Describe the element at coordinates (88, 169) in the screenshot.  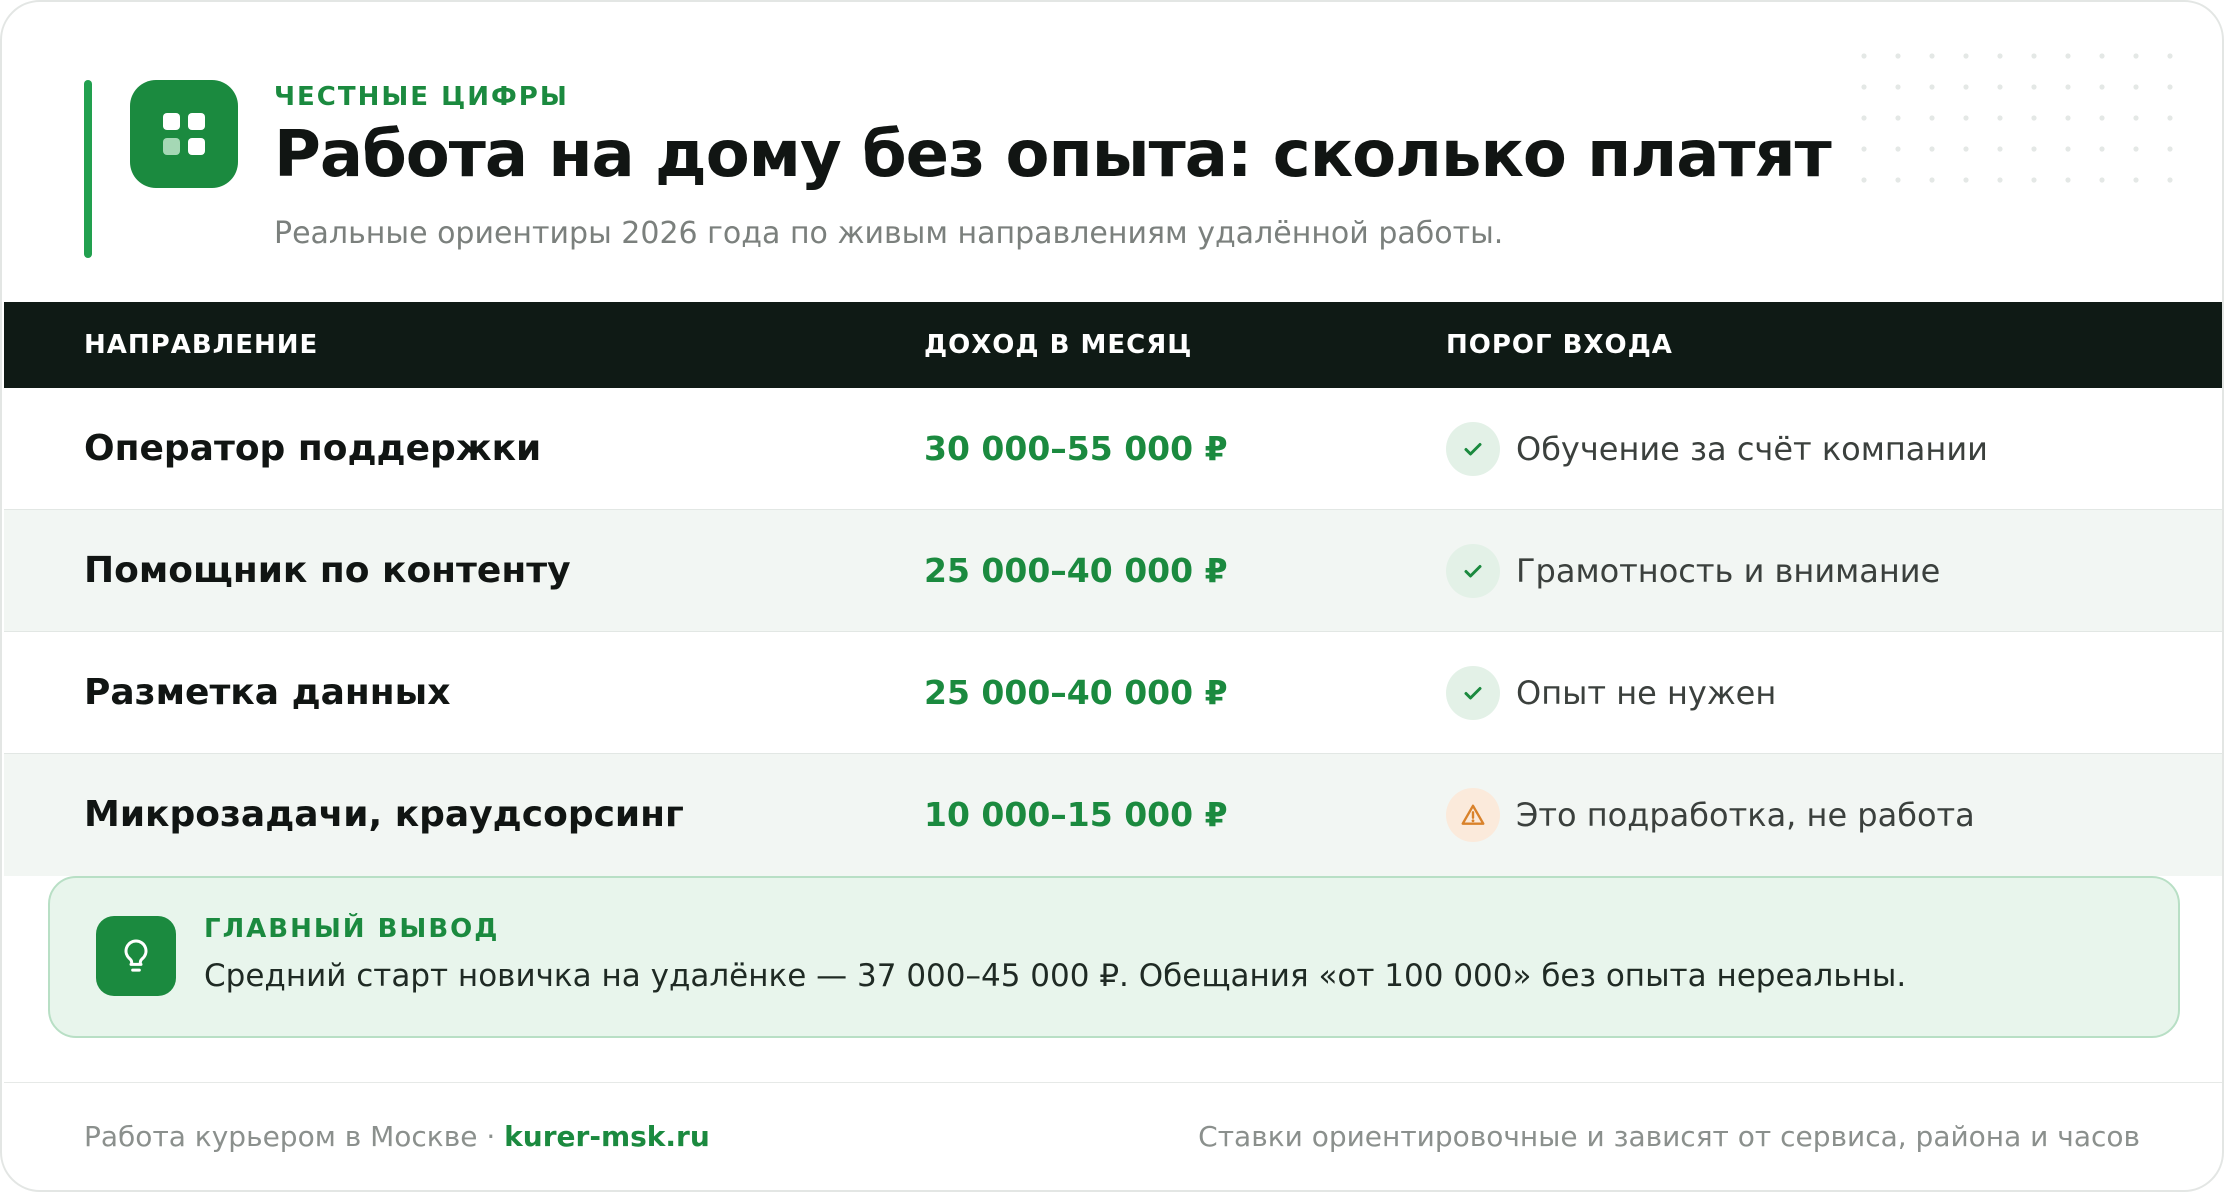
I see `accent-bar` at that location.